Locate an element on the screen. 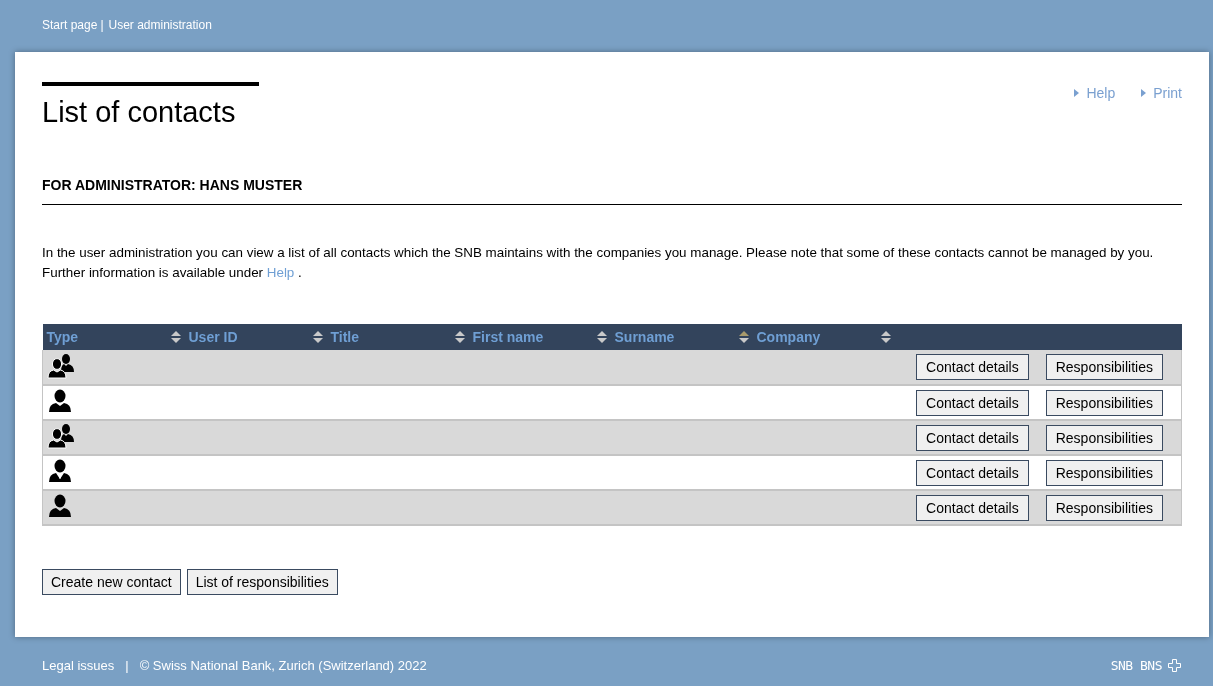 This screenshot has width=1213, height=686. copyright-text: © Swiss National Bank, Zurich (Switzerland) 2022 is located at coordinates (283, 665).